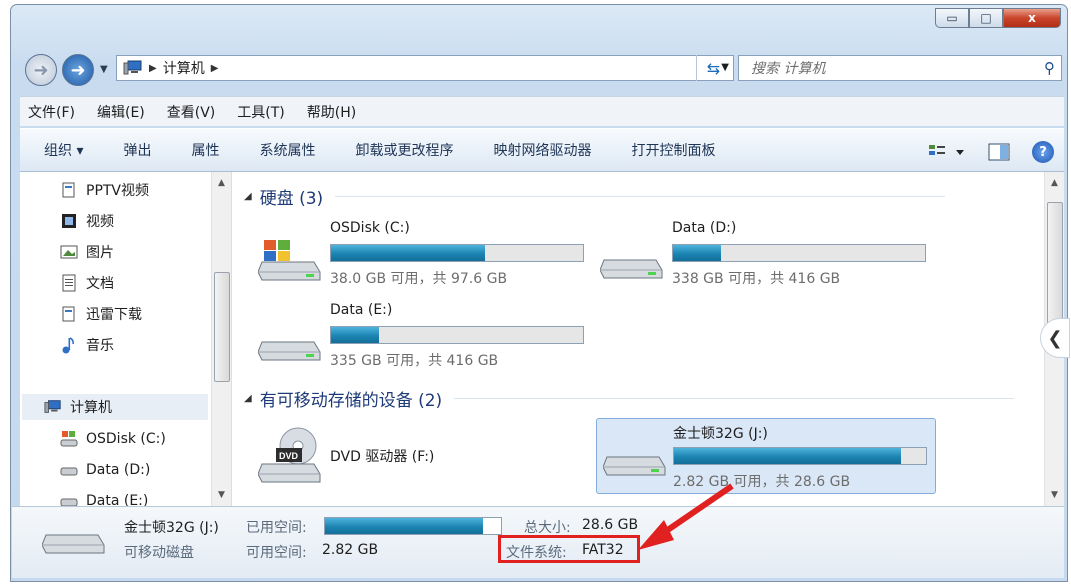 Image resolution: width=1071 pixels, height=585 pixels. What do you see at coordinates (191, 112) in the screenshot?
I see `menu-view: 查看(V)` at bounding box center [191, 112].